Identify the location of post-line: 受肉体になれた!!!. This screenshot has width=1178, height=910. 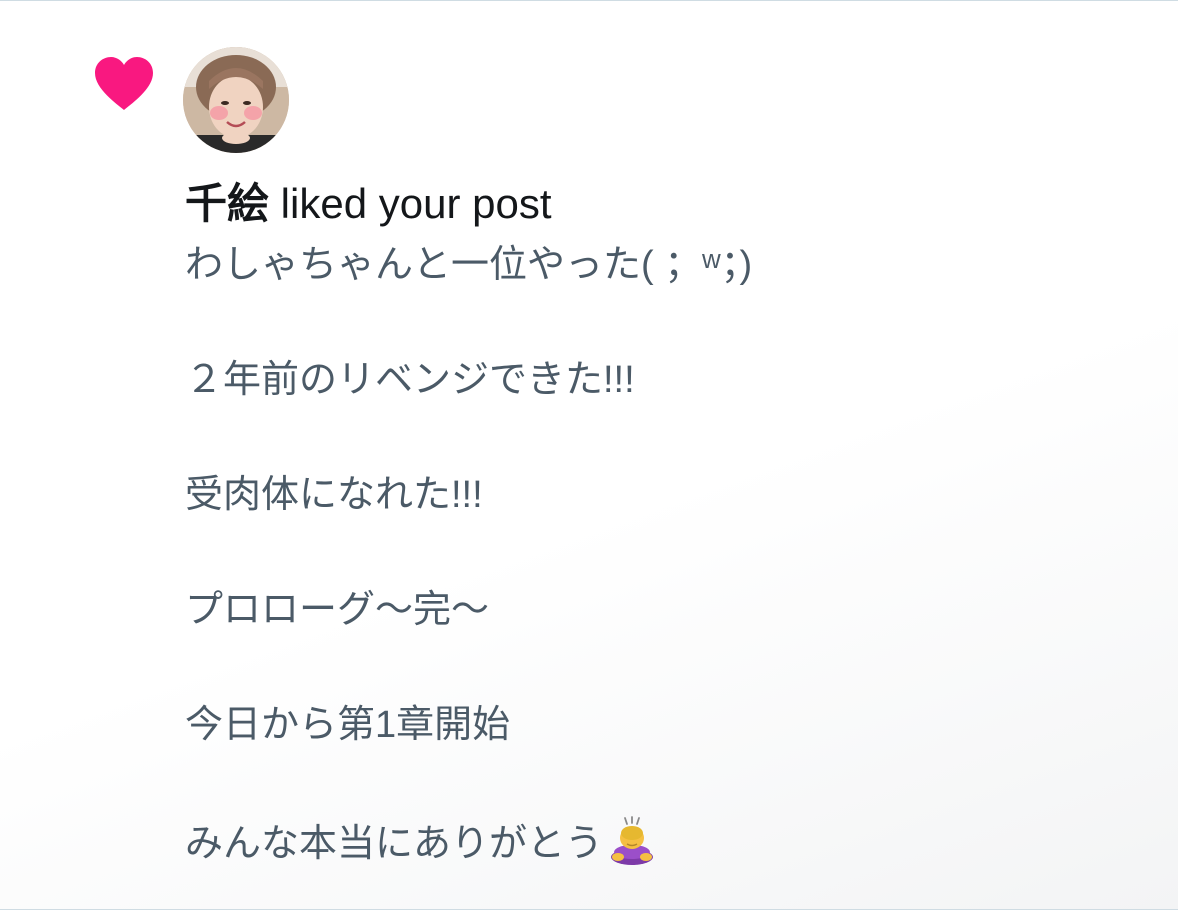
(334, 495).